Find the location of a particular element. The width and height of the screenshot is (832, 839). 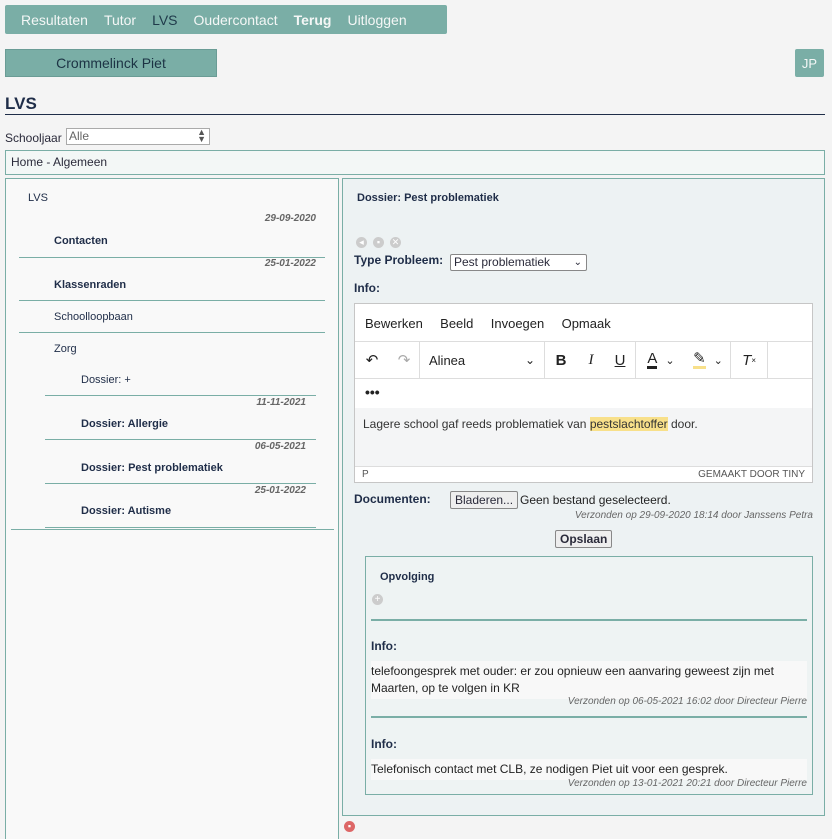

tree-item-autisme: Dossier: Autisme is located at coordinates (126, 511).